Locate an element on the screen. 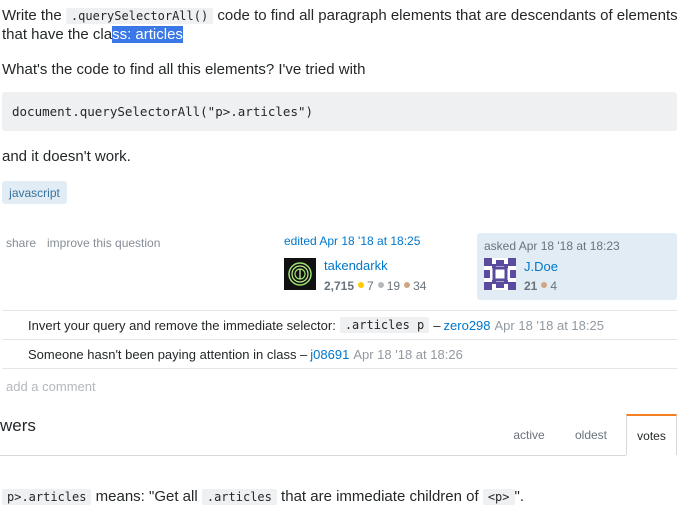 The height and width of the screenshot is (518, 696). editor-reputation: 2,715 7 19 34 is located at coordinates (375, 286).